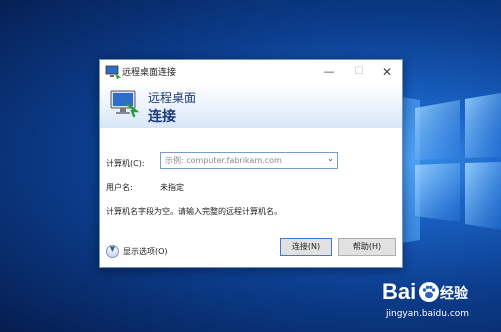 The height and width of the screenshot is (332, 501). I want to click on remote-desktop-large-icon, so click(125, 104).